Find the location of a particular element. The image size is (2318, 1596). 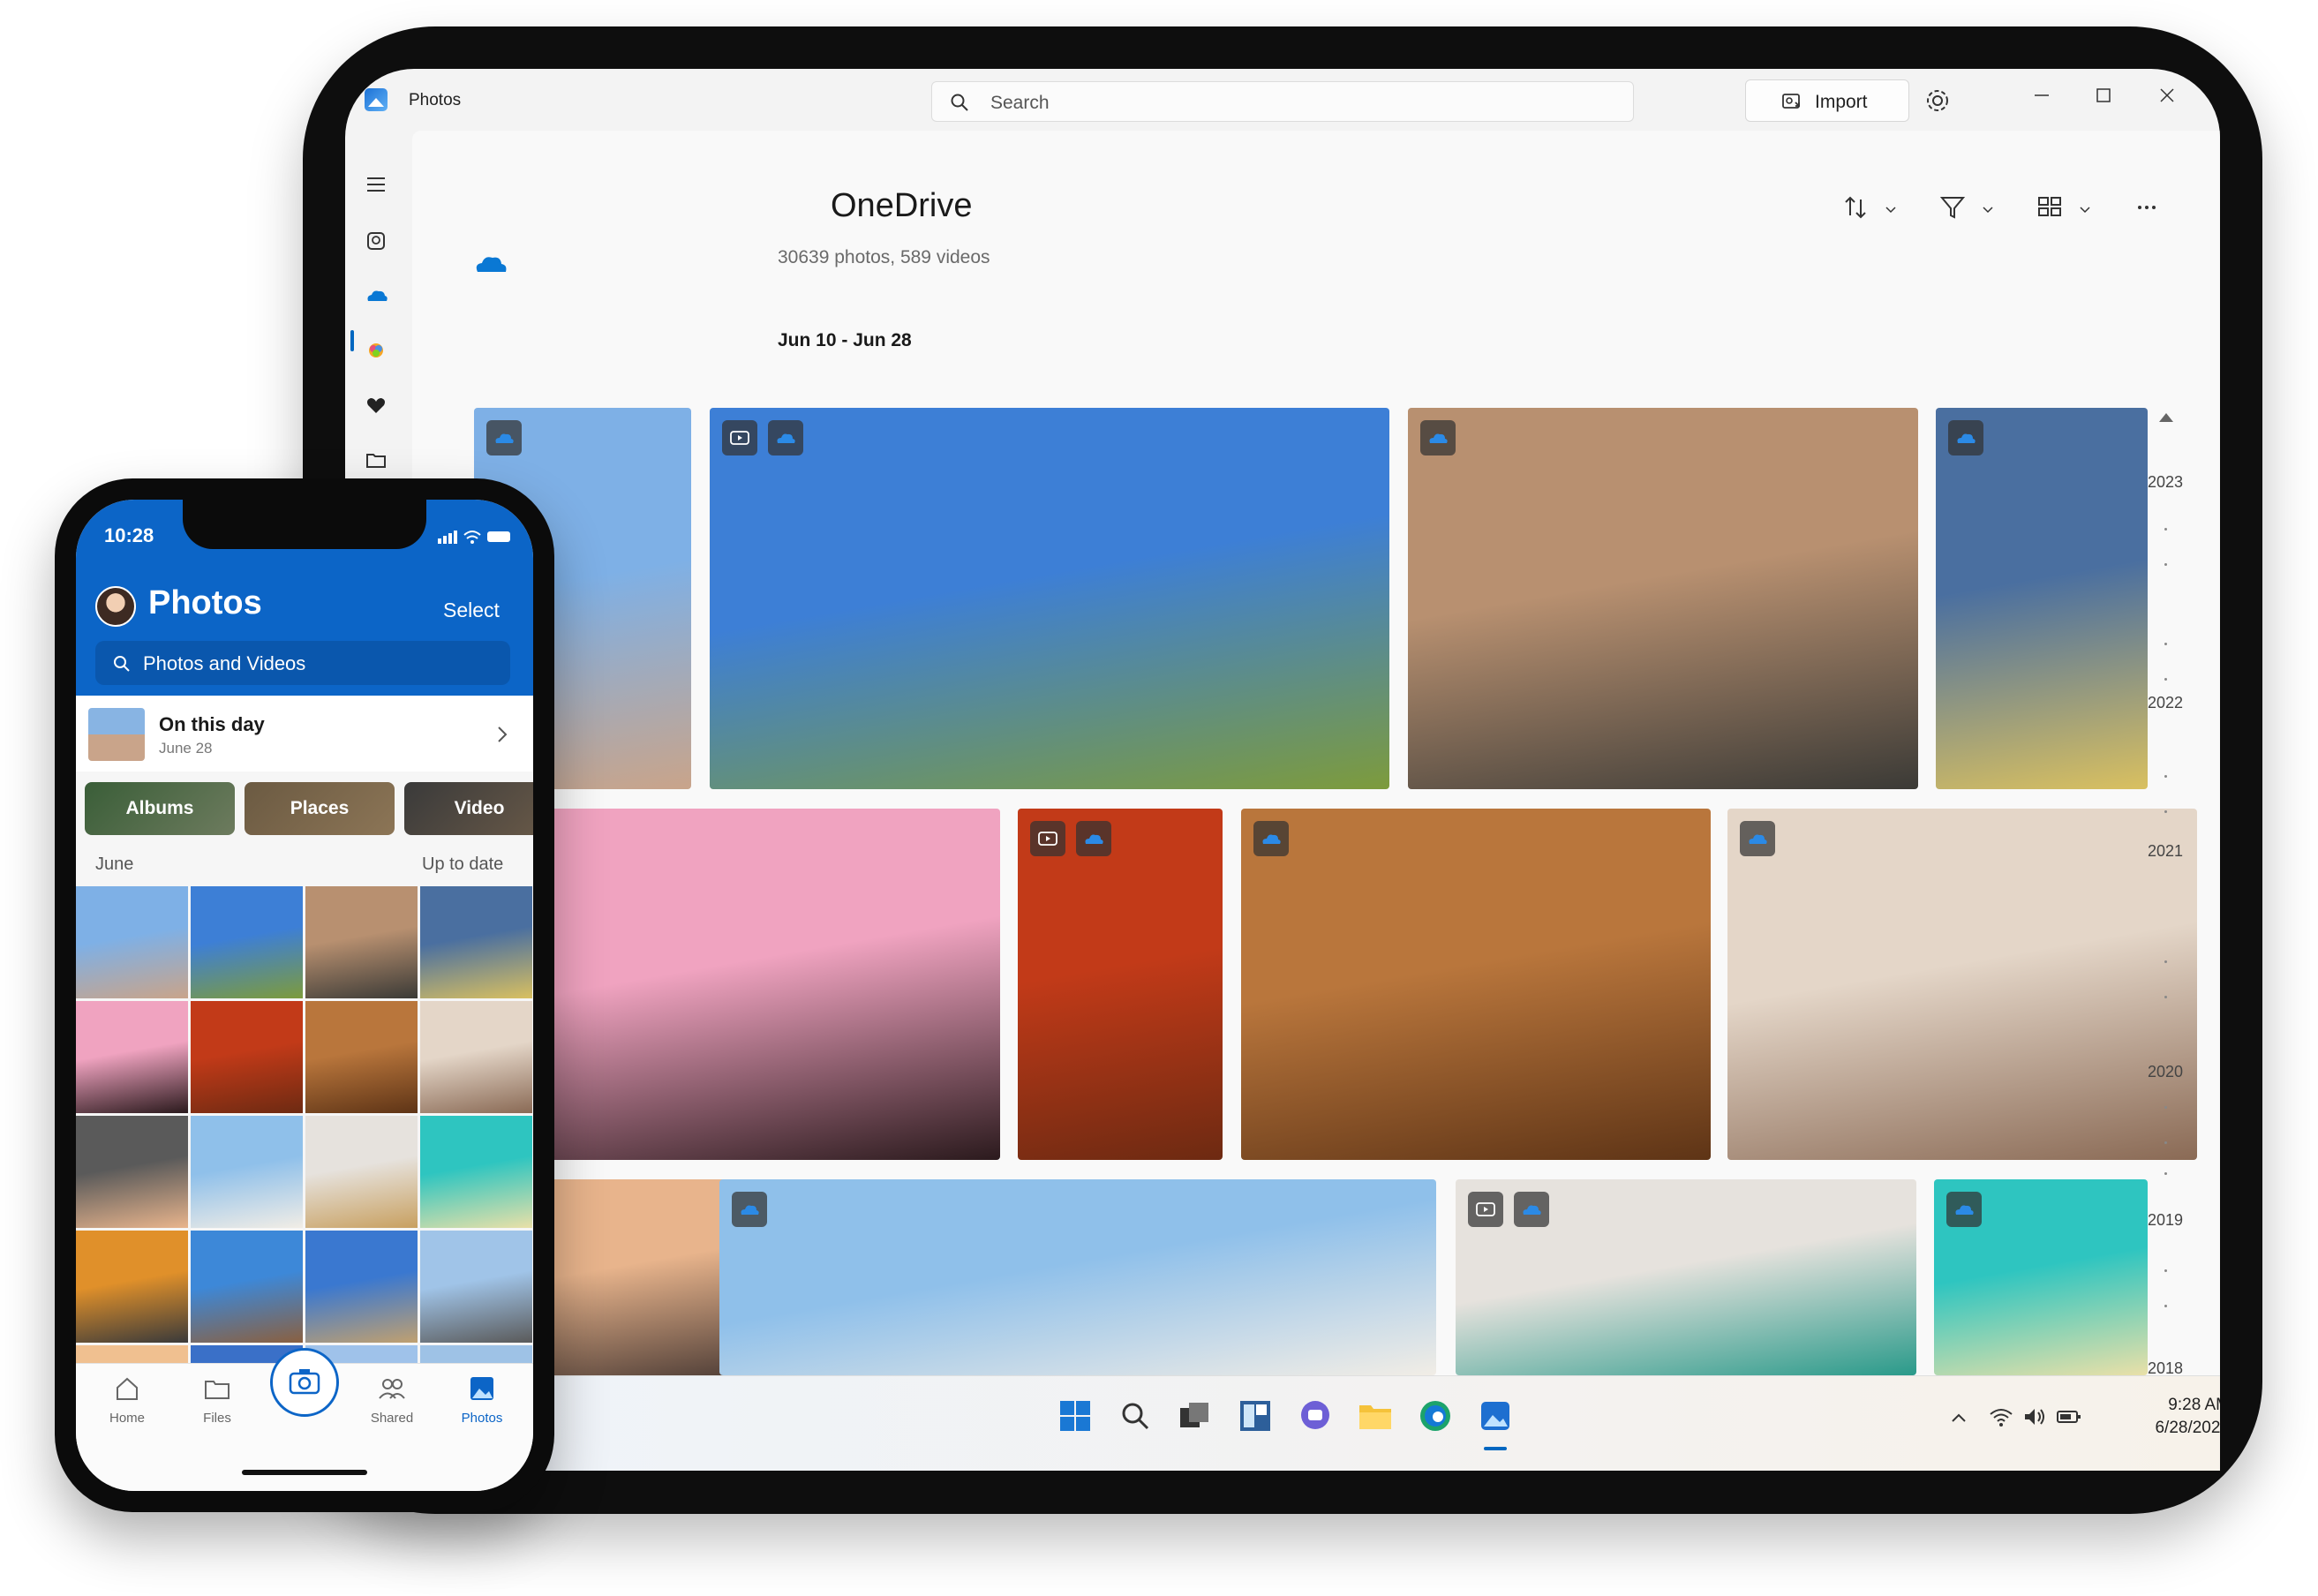

wifi-icon is located at coordinates (2001, 1416).